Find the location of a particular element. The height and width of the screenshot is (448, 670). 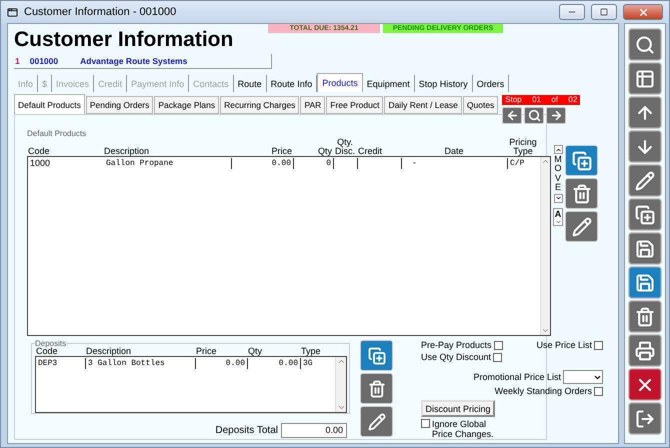

tab: Stop History is located at coordinates (443, 83).